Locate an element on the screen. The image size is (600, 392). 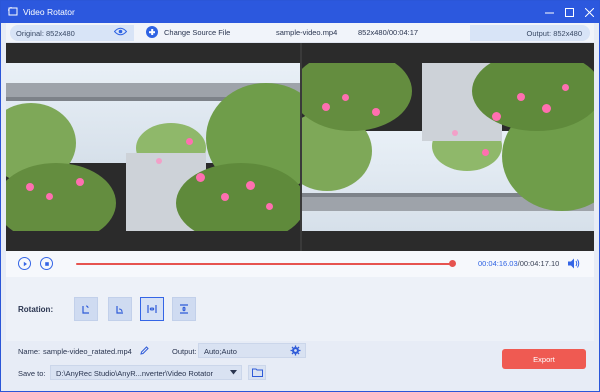
close-button is located at coordinates (589, 12).